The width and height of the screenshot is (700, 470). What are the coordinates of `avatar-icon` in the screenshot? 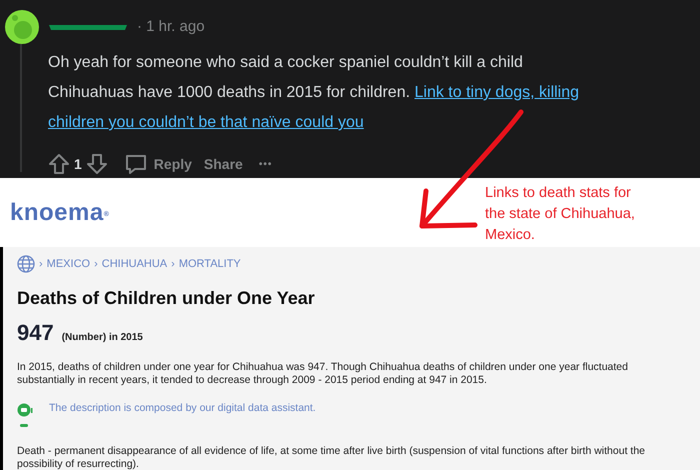 It's located at (22, 27).